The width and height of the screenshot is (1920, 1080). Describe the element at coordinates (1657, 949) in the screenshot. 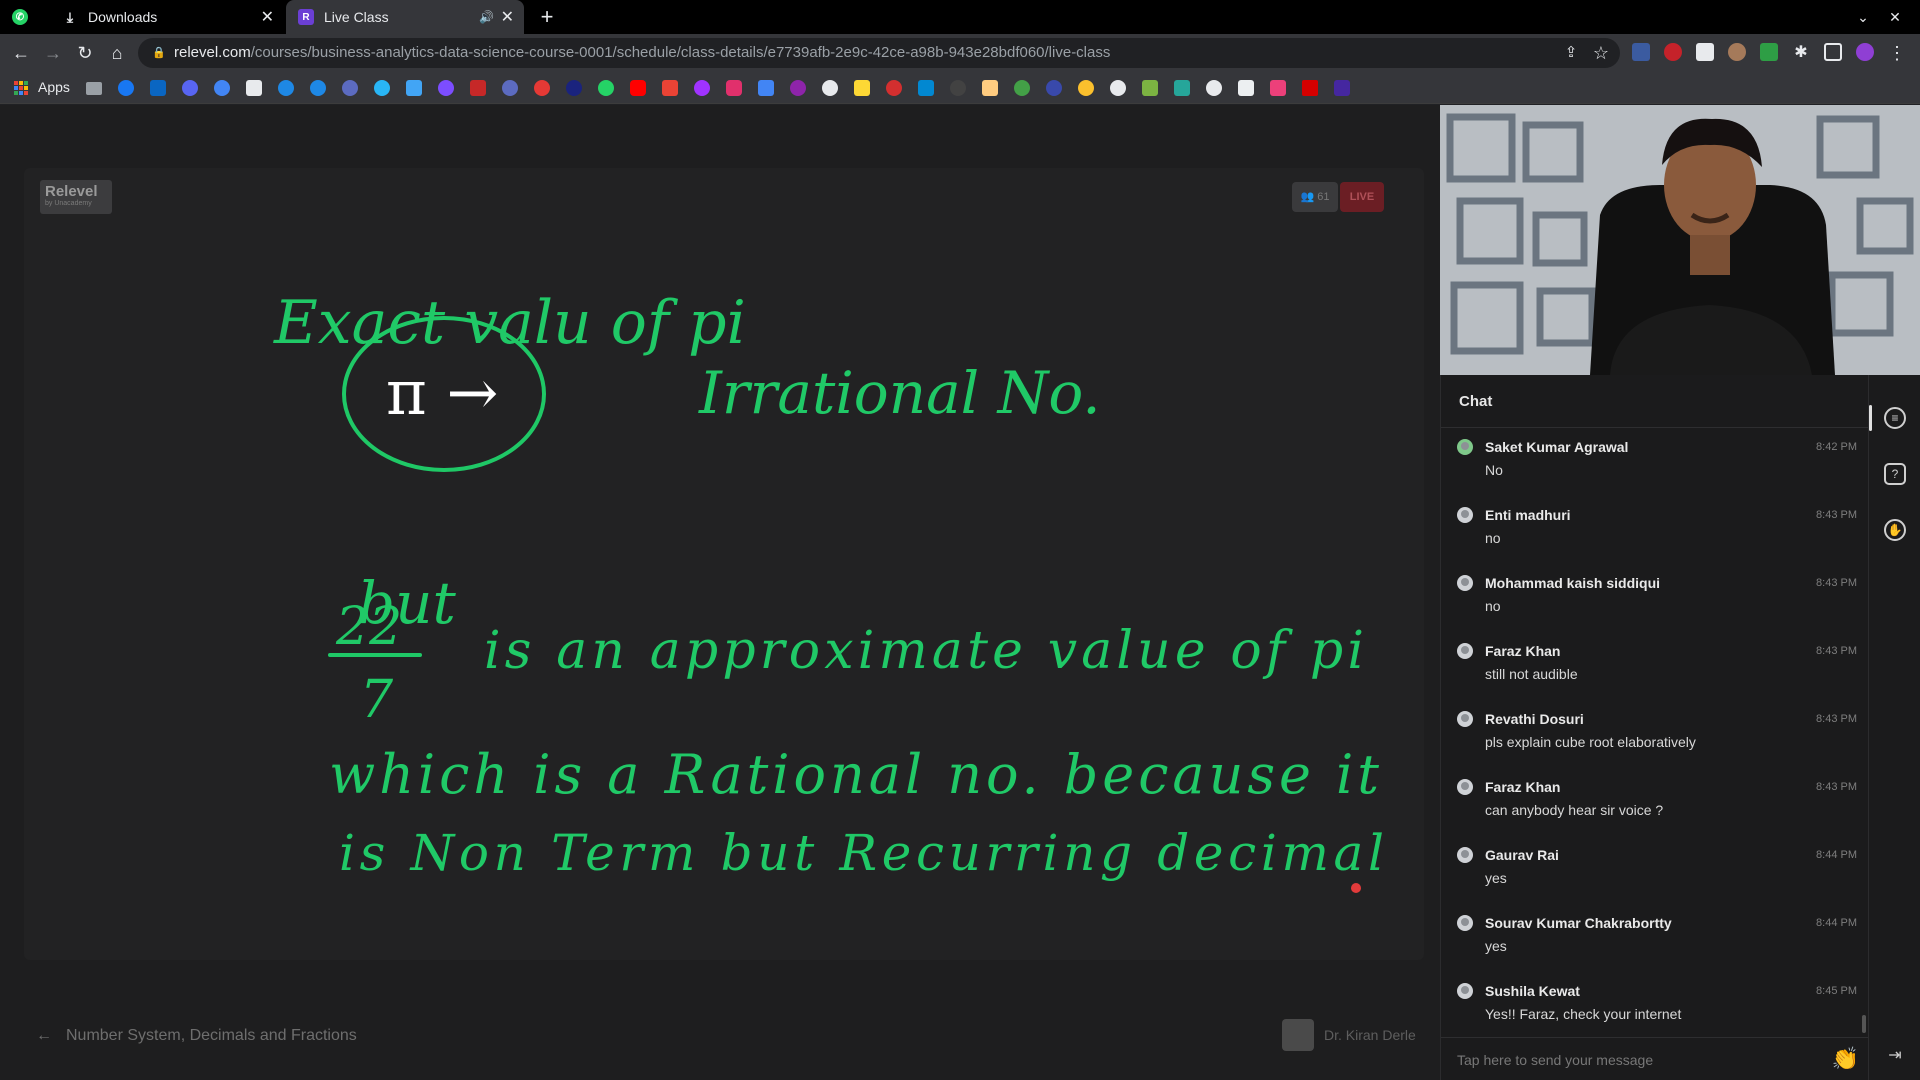

I see `chat-message: Sourav Kumar Chakrabortty 8:44 PM yes` at that location.